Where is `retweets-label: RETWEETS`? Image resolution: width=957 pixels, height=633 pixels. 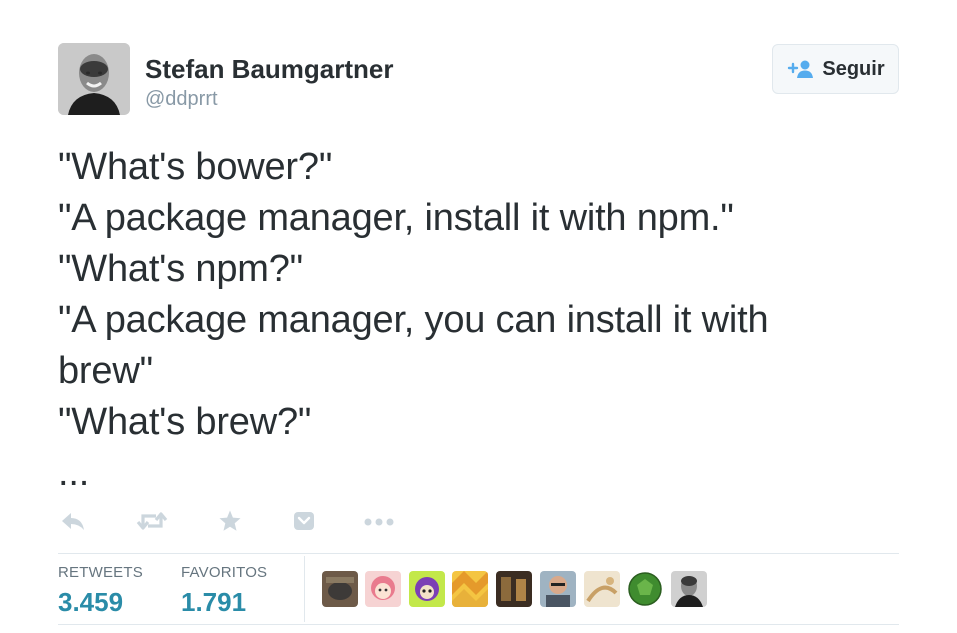 retweets-label: RETWEETS is located at coordinates (100, 572).